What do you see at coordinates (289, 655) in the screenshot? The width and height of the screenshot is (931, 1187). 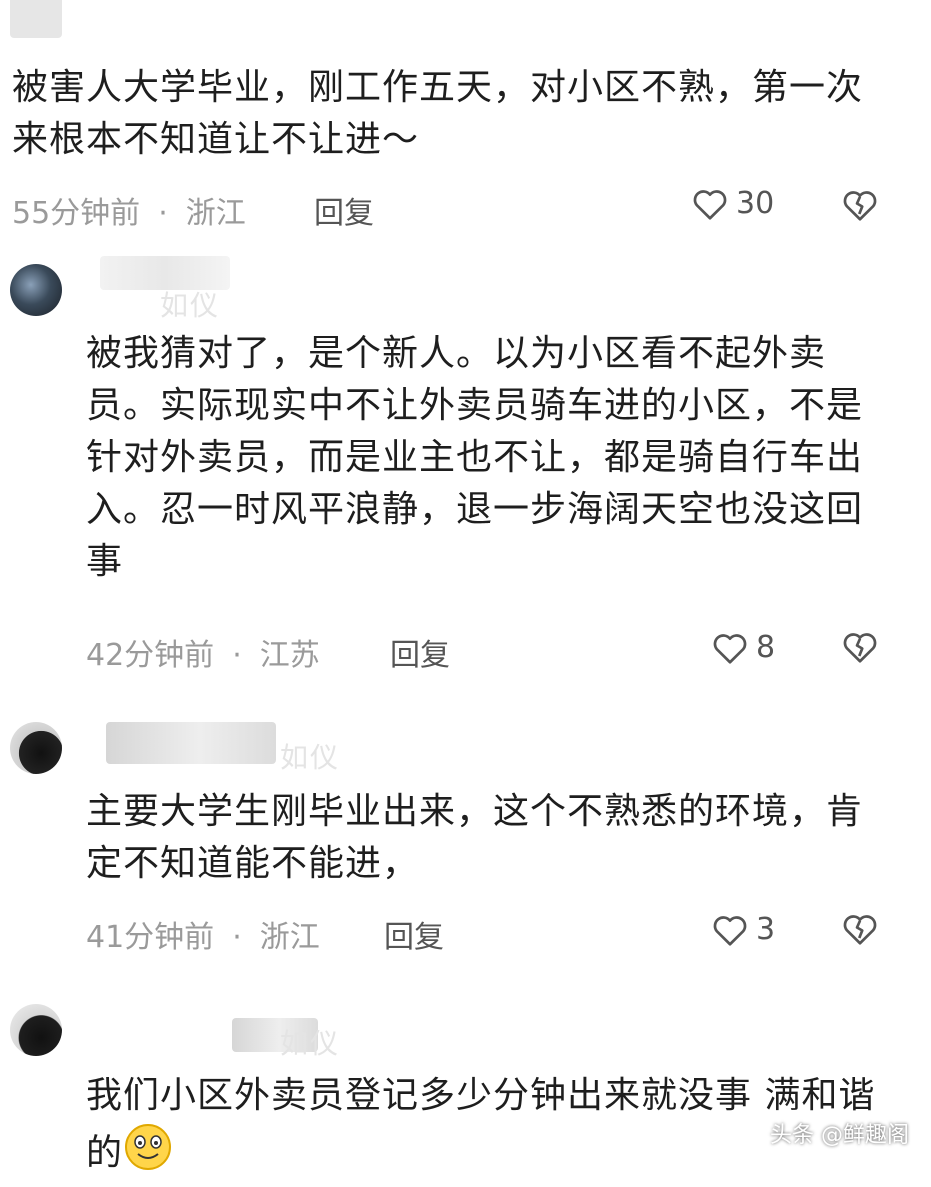 I see `comment-2-region: 江苏` at bounding box center [289, 655].